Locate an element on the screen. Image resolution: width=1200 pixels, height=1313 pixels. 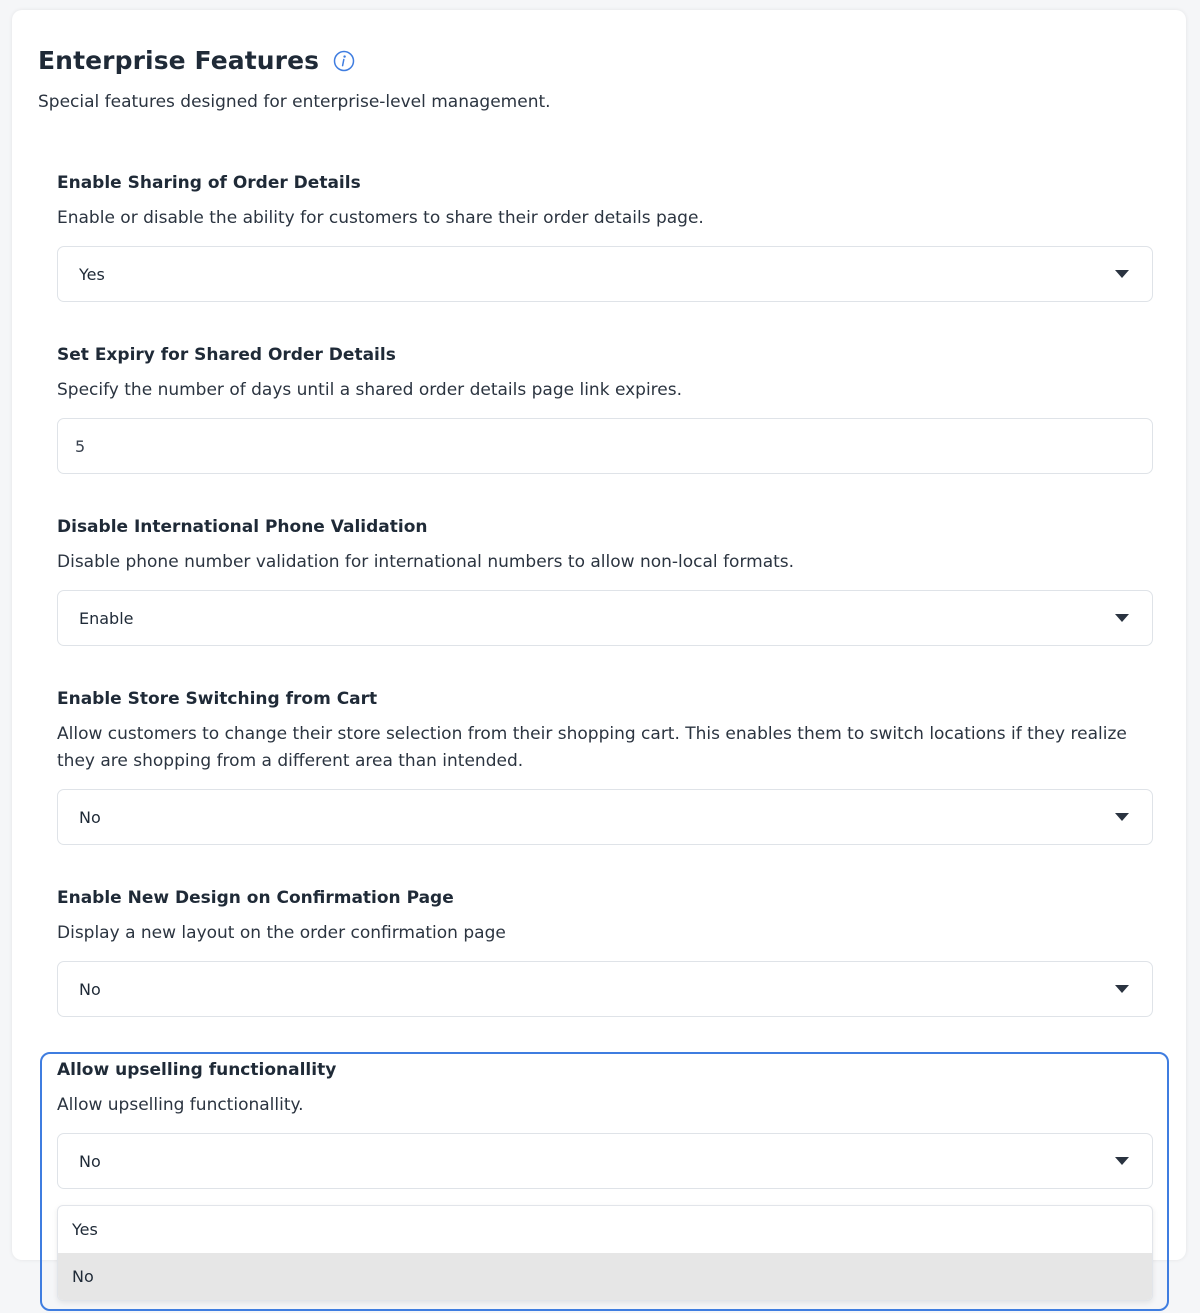
setting-title: Enable New Design on Confirmation Page is located at coordinates (255, 898).